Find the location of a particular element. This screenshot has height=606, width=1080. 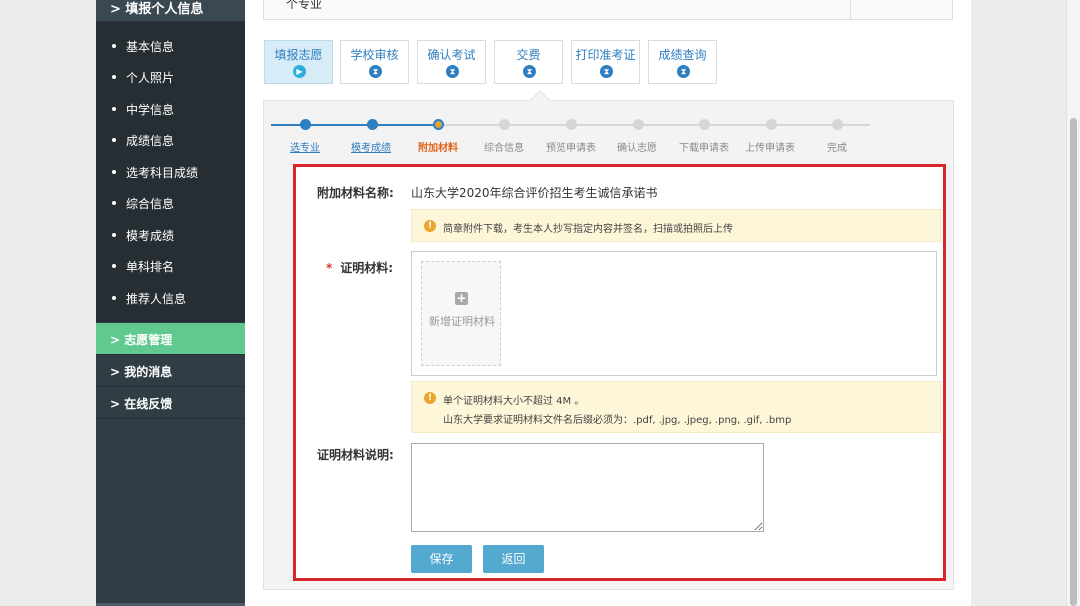

sidebar-group-personal-info: > 填报个人信息 is located at coordinates (170, 11).